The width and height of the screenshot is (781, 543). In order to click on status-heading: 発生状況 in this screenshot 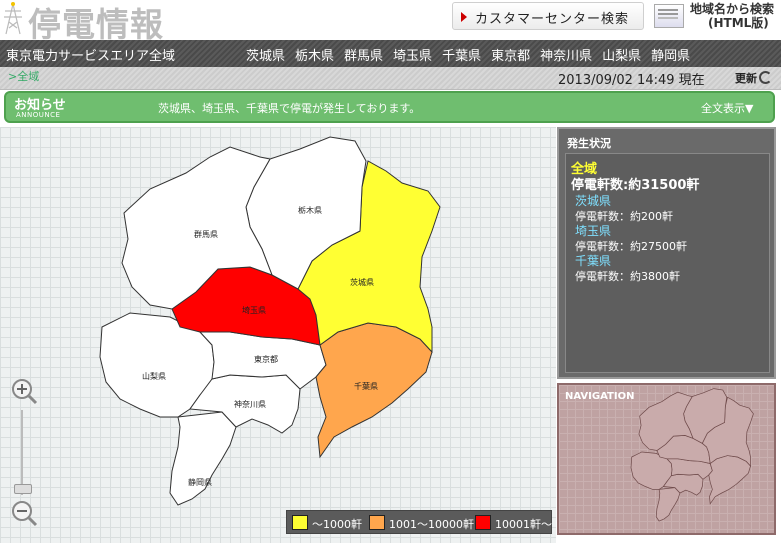, I will do `click(589, 143)`.